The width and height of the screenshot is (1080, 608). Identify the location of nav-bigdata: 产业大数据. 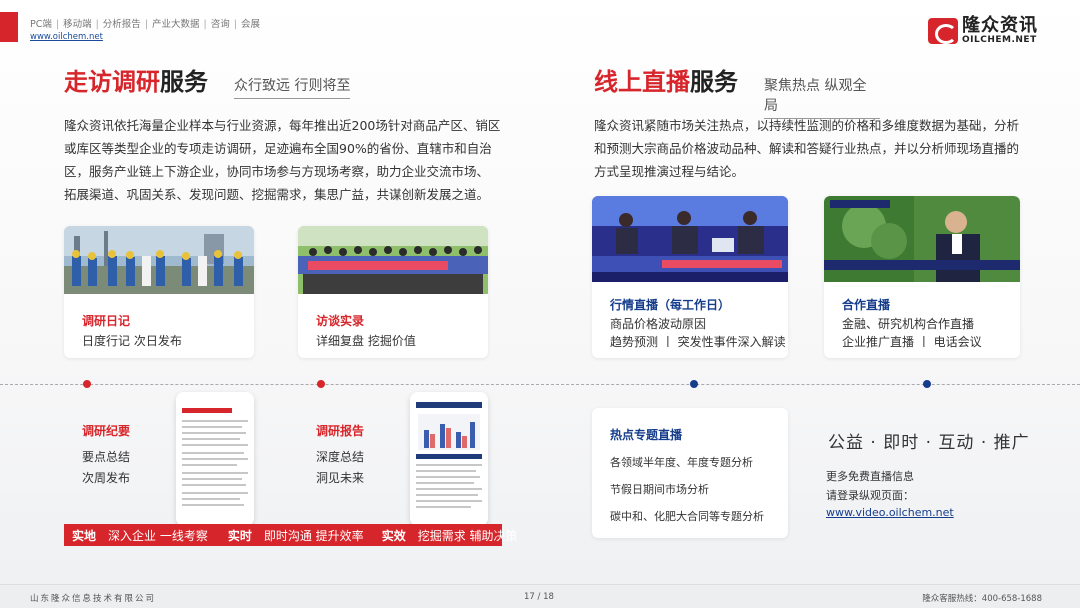
(176, 24).